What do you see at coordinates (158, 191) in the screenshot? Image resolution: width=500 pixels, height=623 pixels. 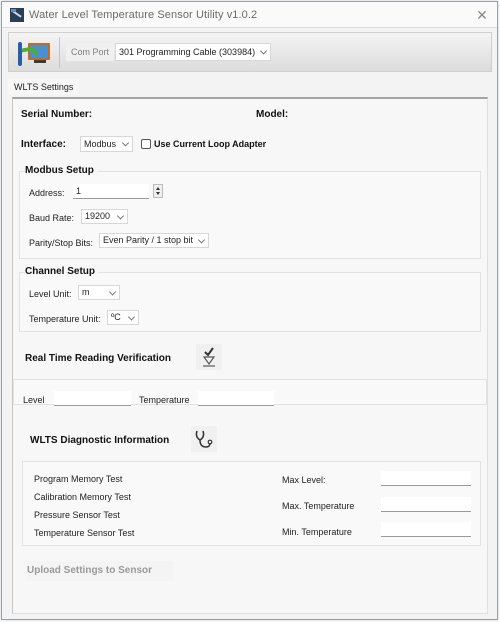 I see `address-spinner` at bounding box center [158, 191].